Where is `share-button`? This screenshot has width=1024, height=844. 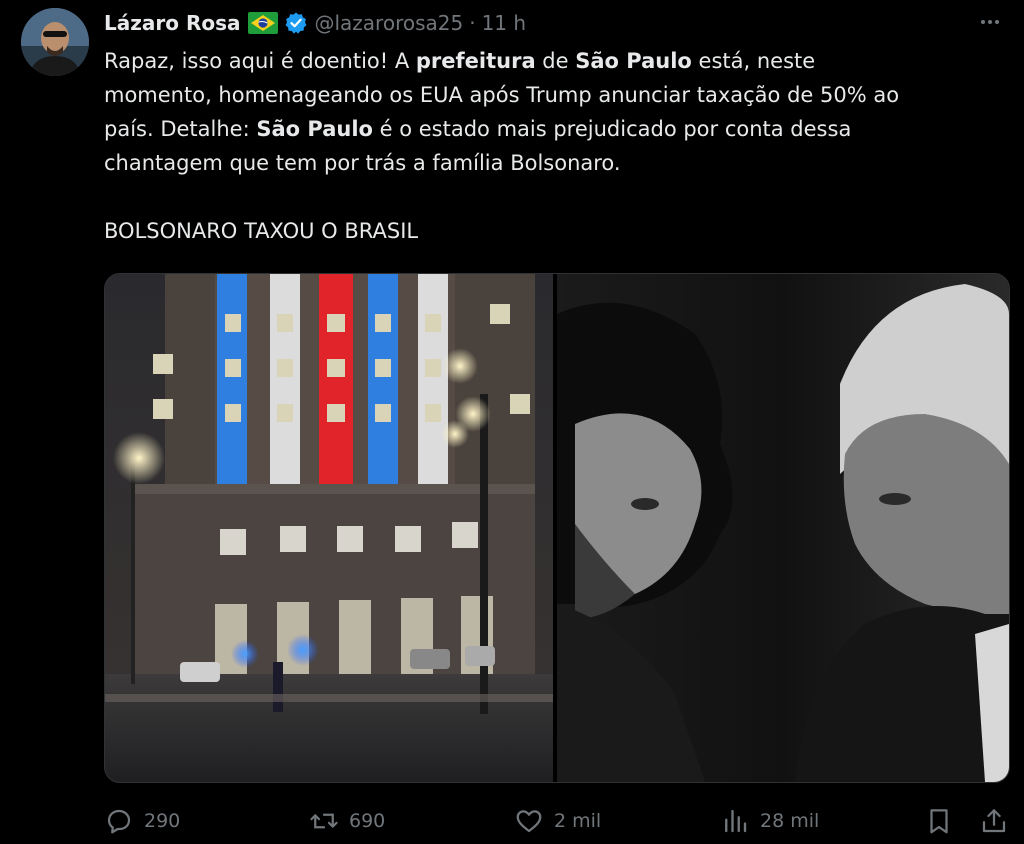
share-button is located at coordinates (999, 821).